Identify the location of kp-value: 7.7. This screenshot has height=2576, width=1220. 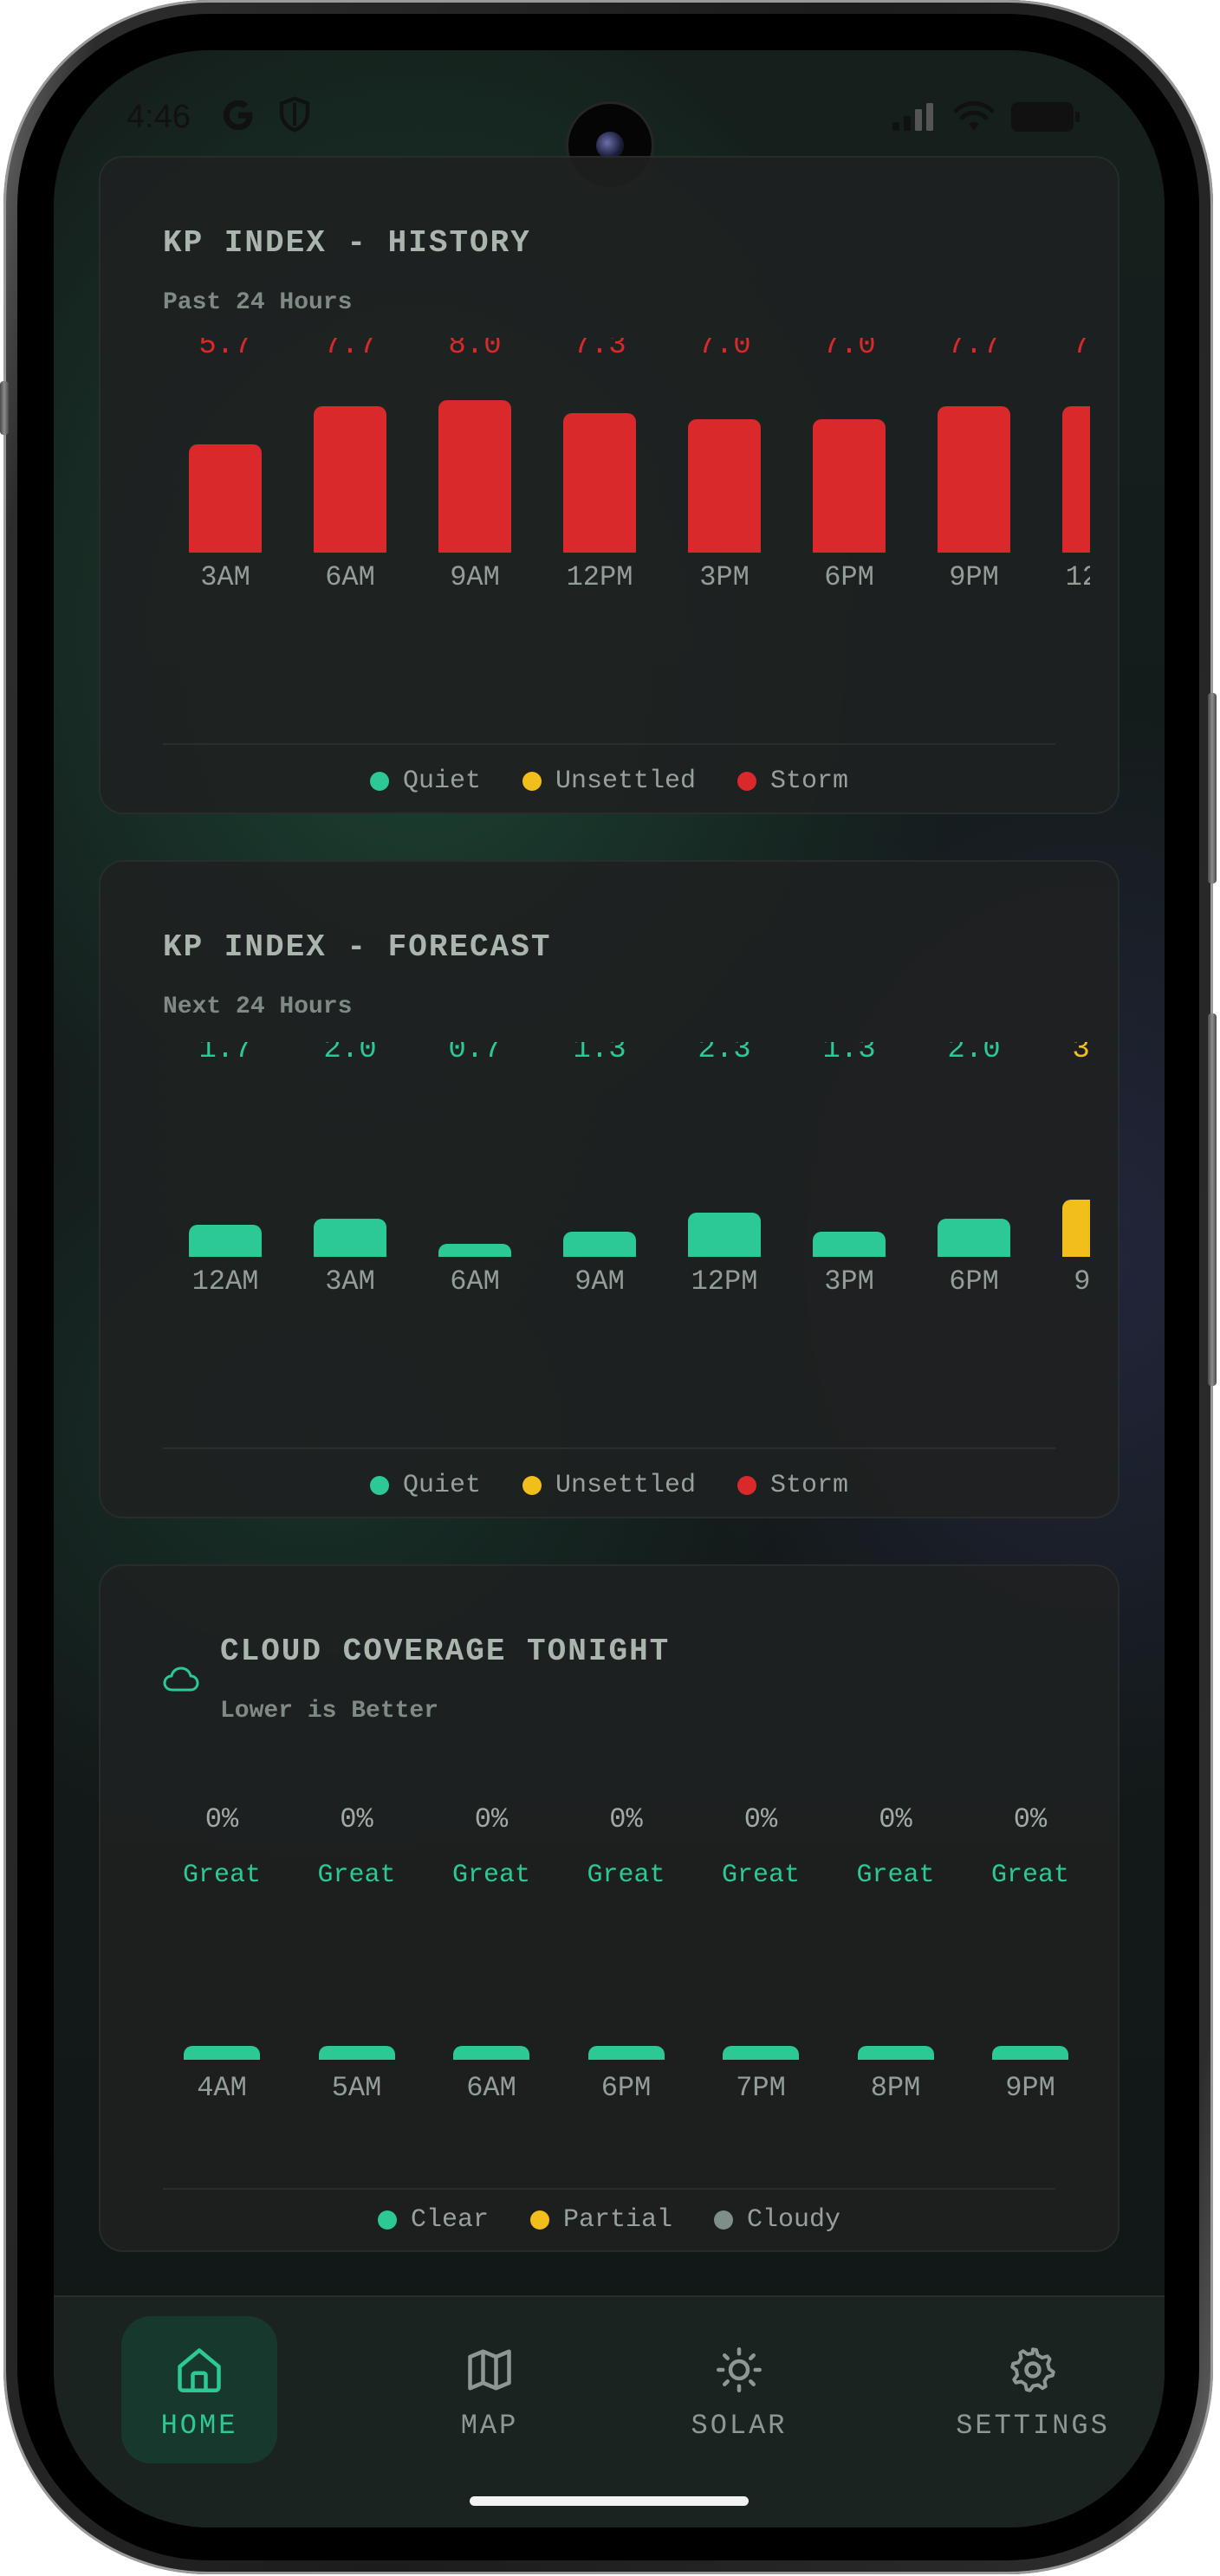
(1081, 350).